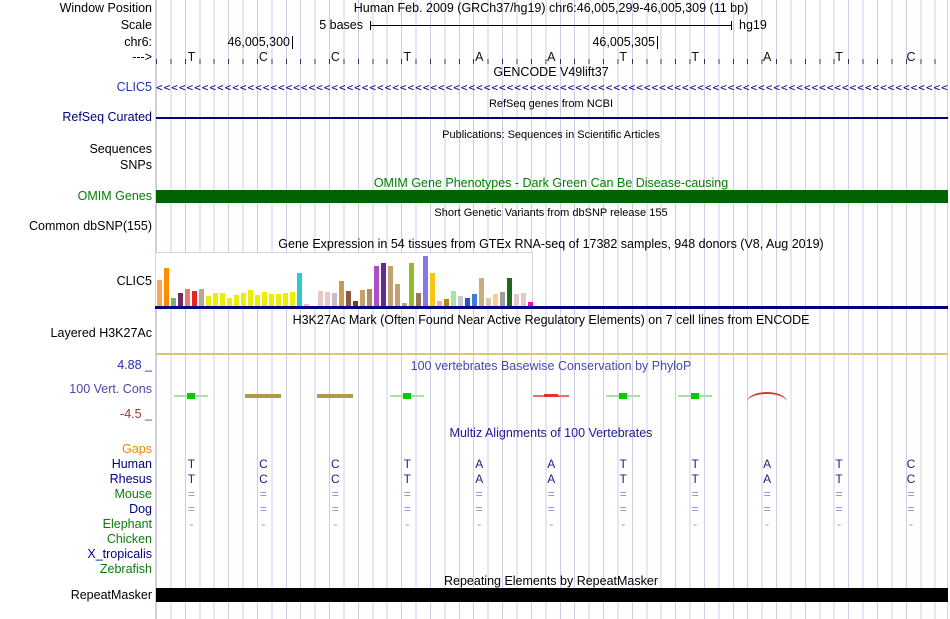  What do you see at coordinates (76, 414) in the screenshot?
I see `track-label-phylop-min: -4.5 _` at bounding box center [76, 414].